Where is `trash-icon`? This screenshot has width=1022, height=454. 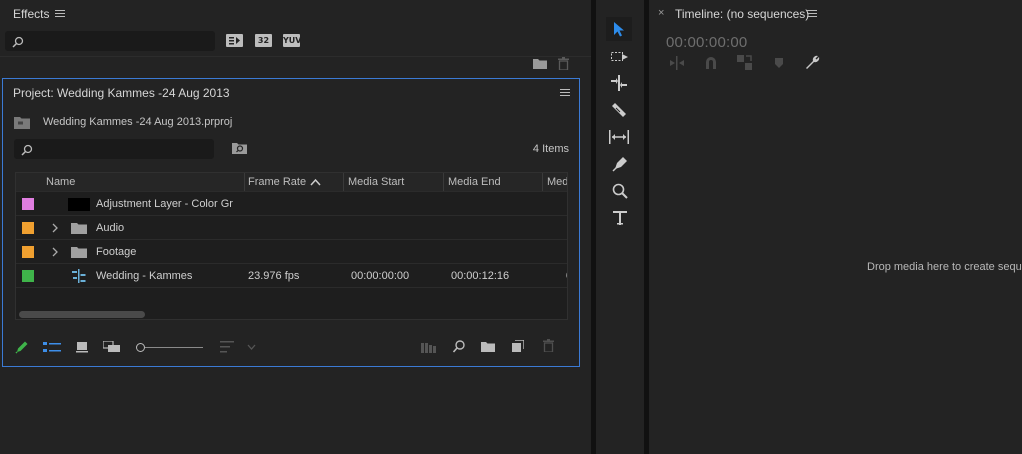 trash-icon is located at coordinates (563, 63).